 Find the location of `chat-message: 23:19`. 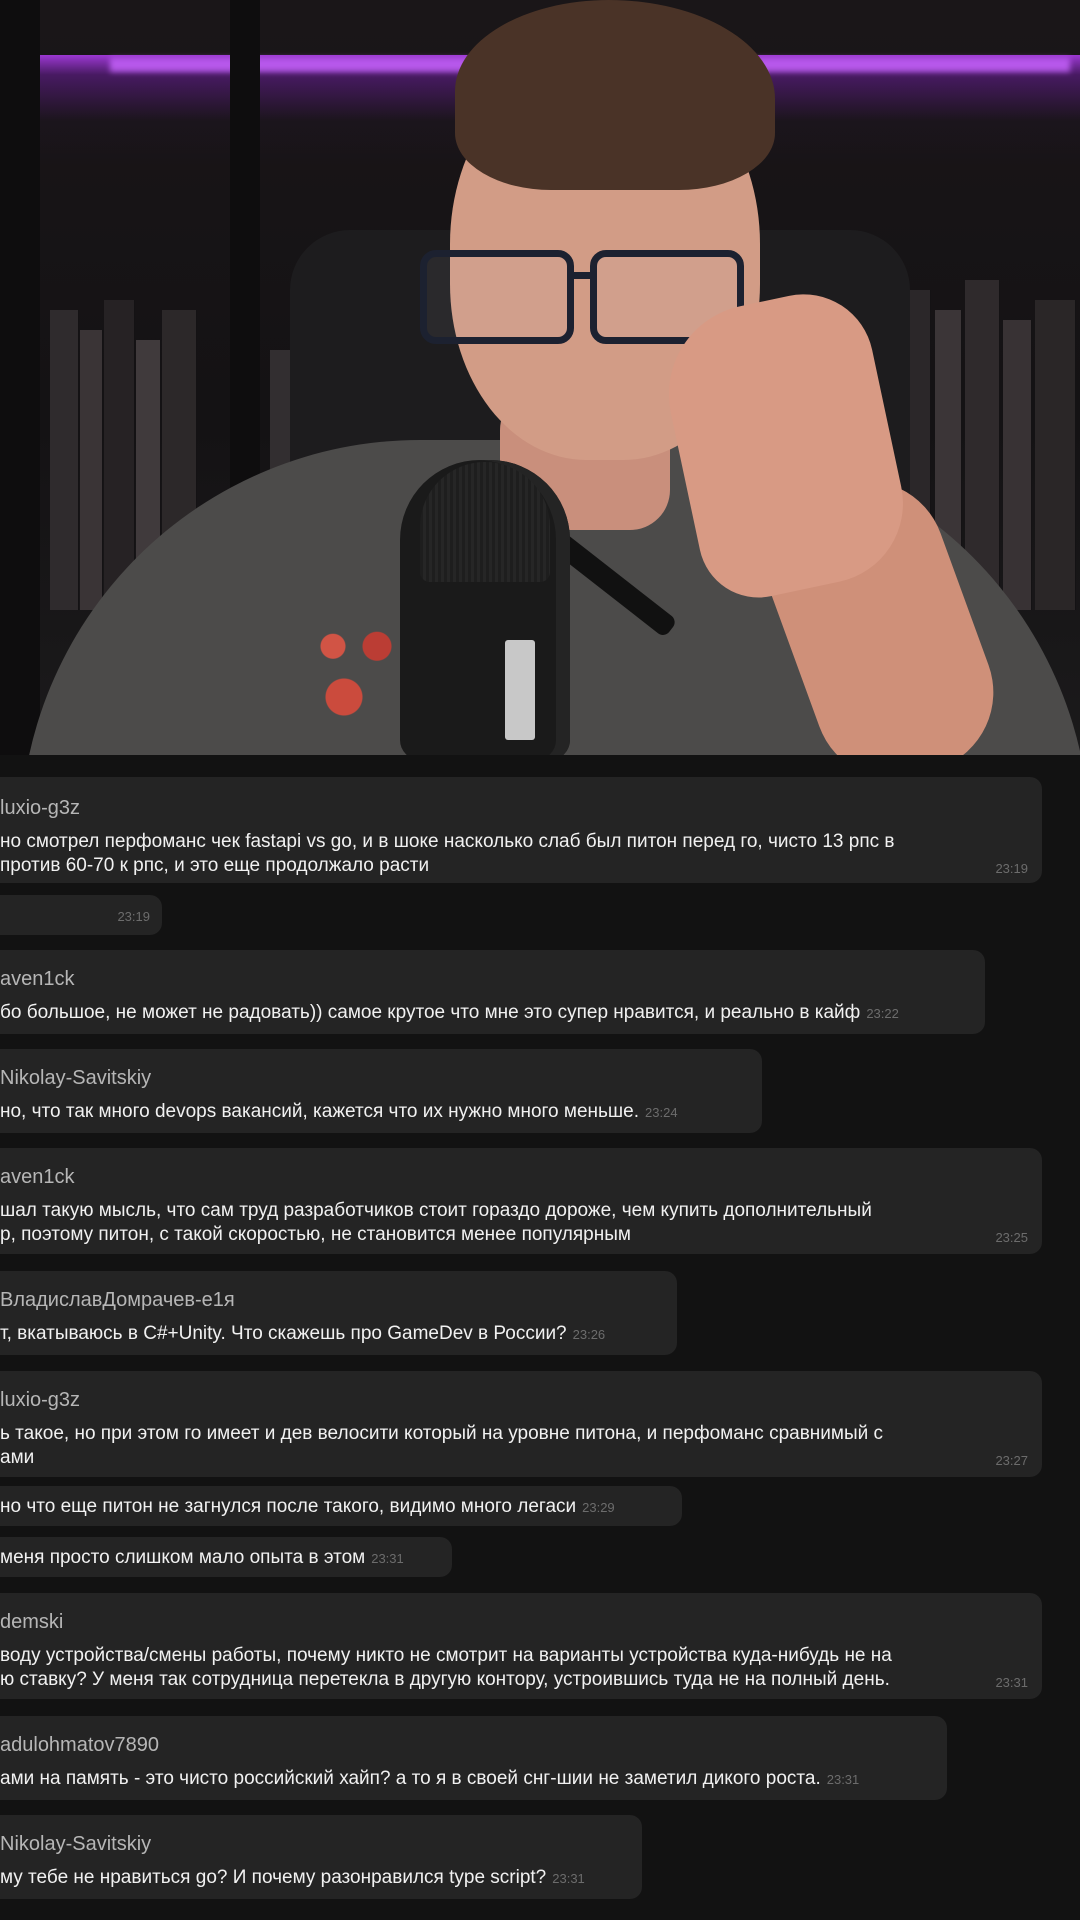

chat-message: 23:19 is located at coordinates (81, 915).